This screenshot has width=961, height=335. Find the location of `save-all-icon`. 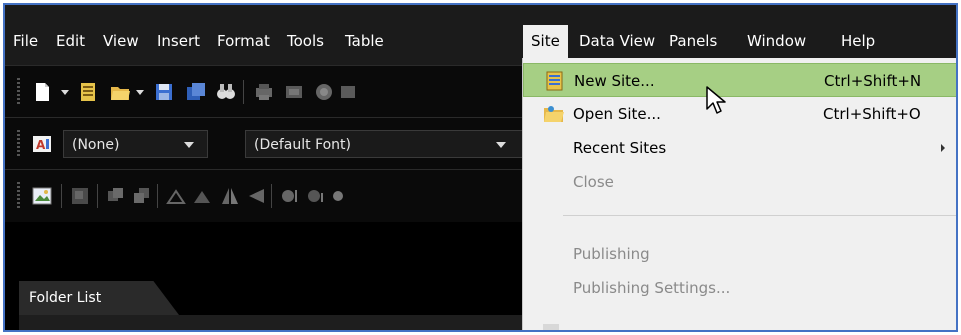

save-all-icon is located at coordinates (196, 92).